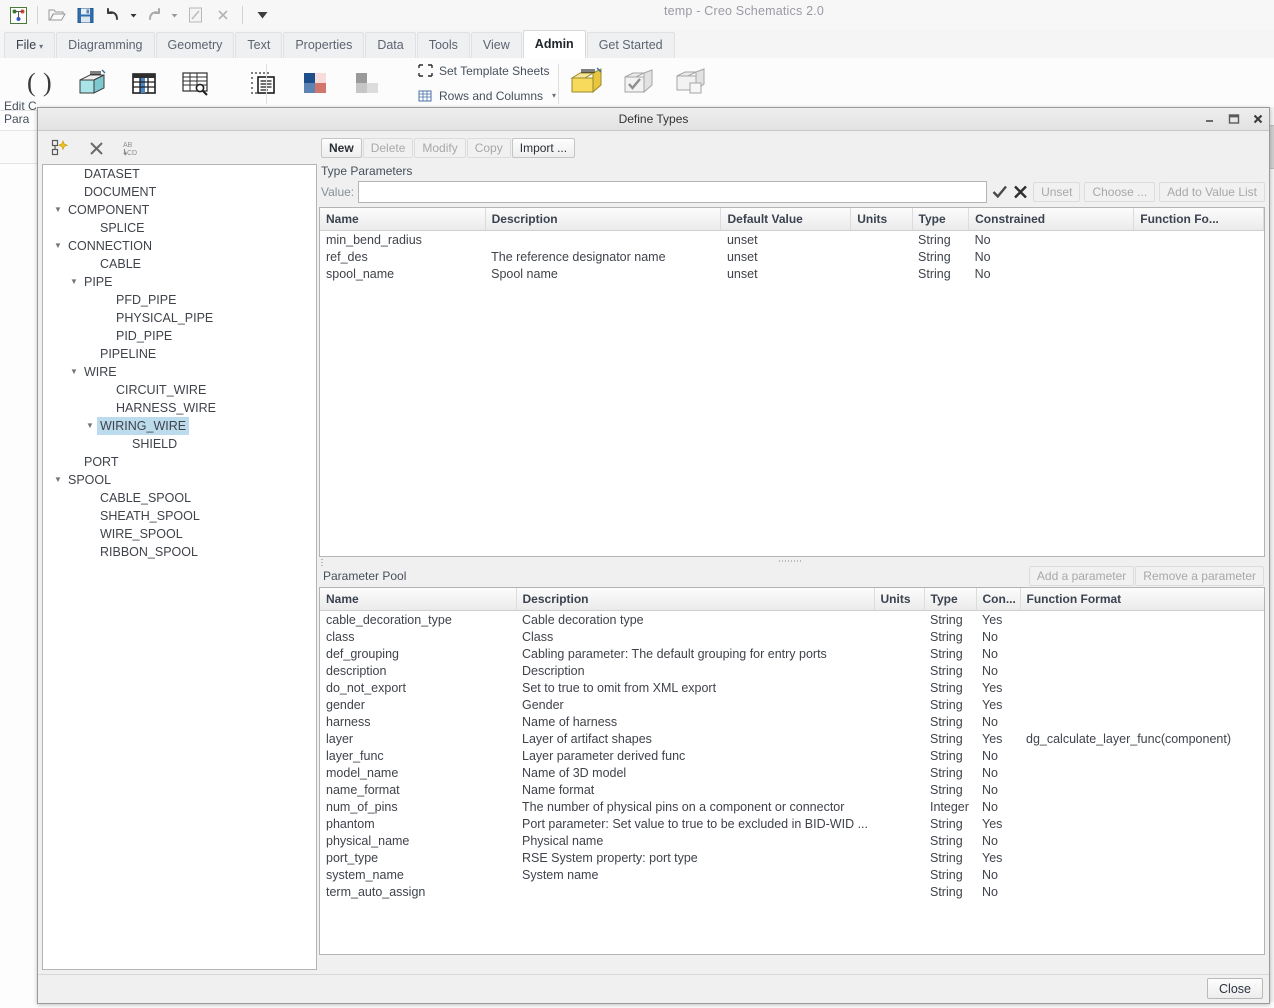 This screenshot has width=1274, height=1008. I want to click on table-row: system_name System name String No, so click(792, 874).